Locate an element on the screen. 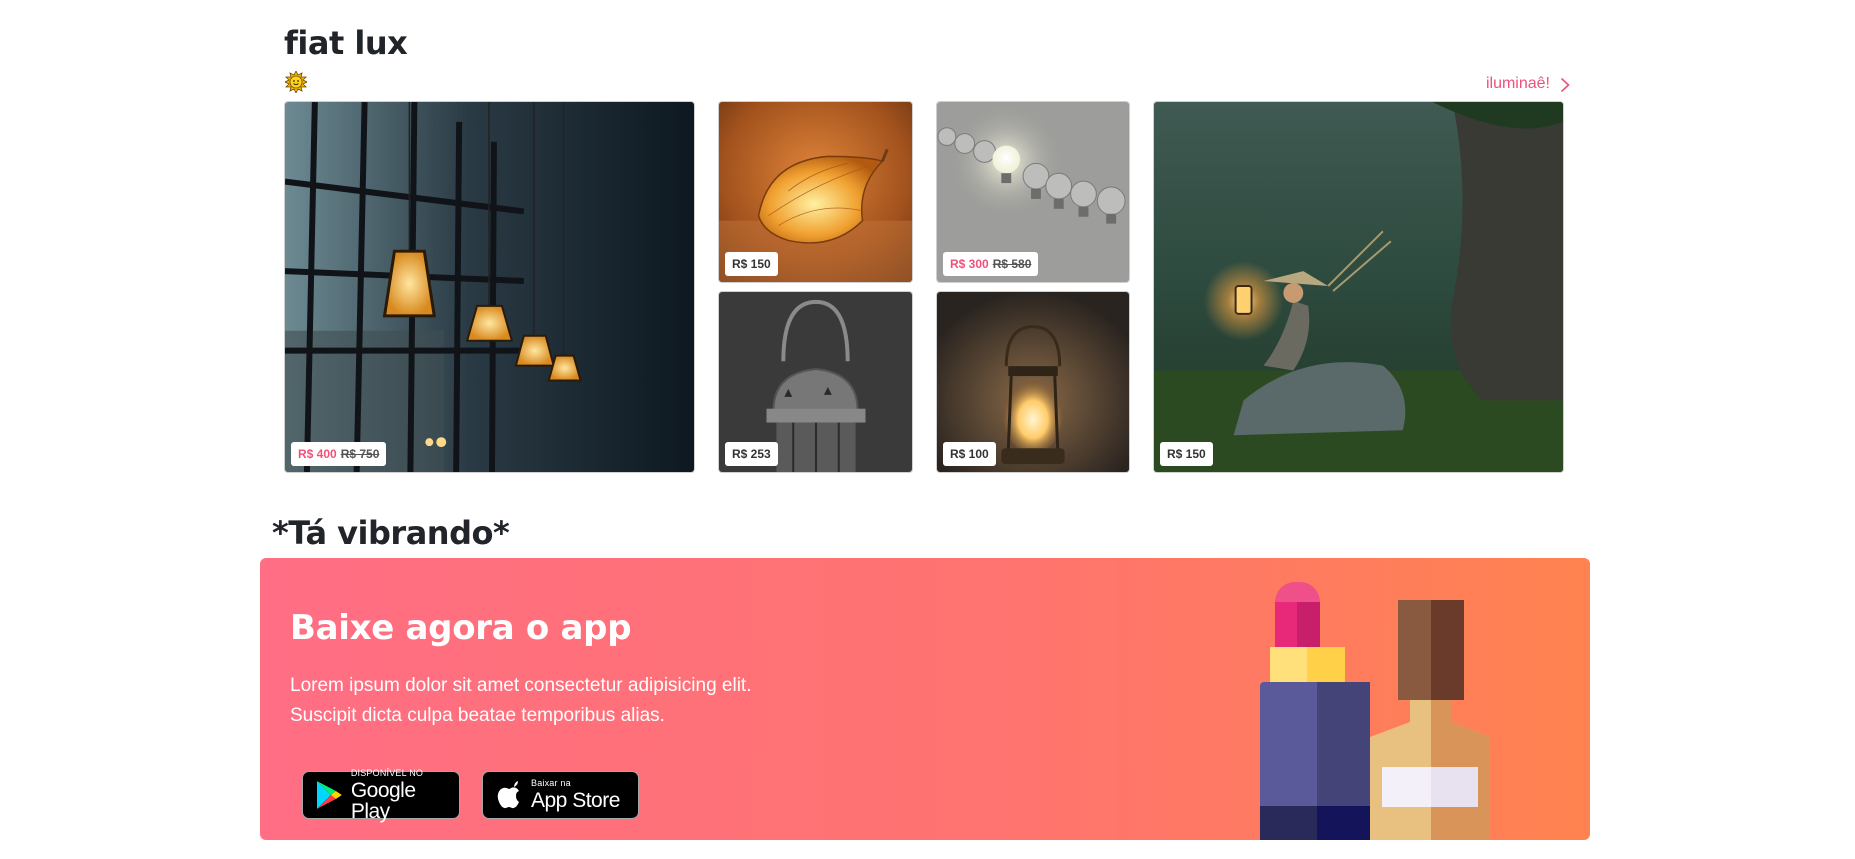 This screenshot has height=859, width=1855. app-store-button: Baixar na App Store is located at coordinates (560, 795).